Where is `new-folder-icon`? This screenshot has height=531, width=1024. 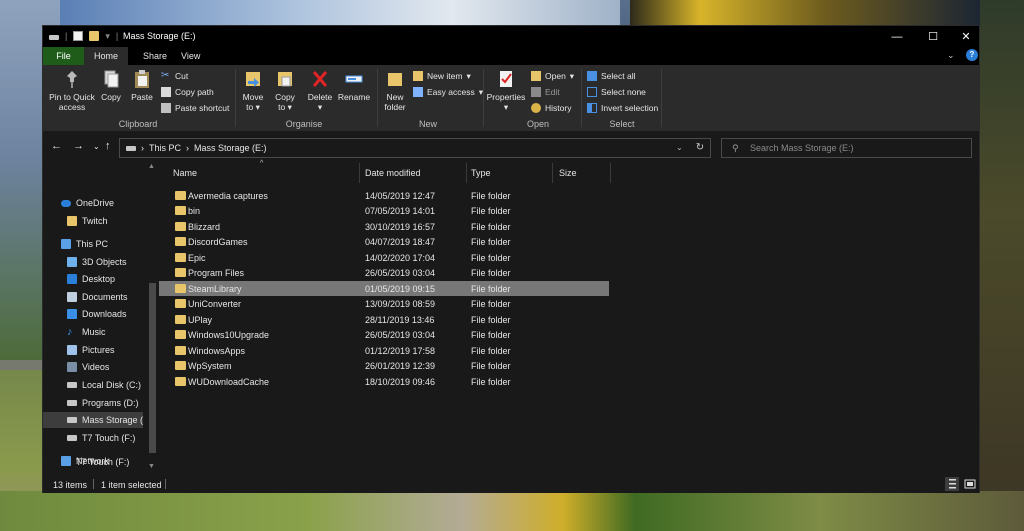
new-folder-icon is located at coordinates (94, 36).